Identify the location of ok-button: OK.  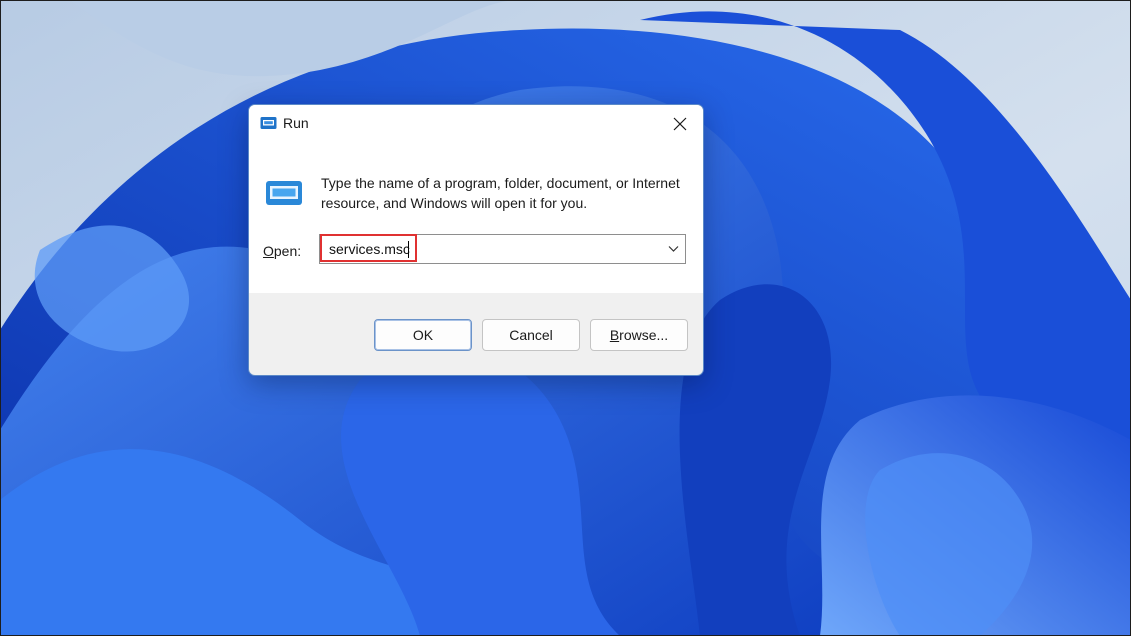
(423, 335).